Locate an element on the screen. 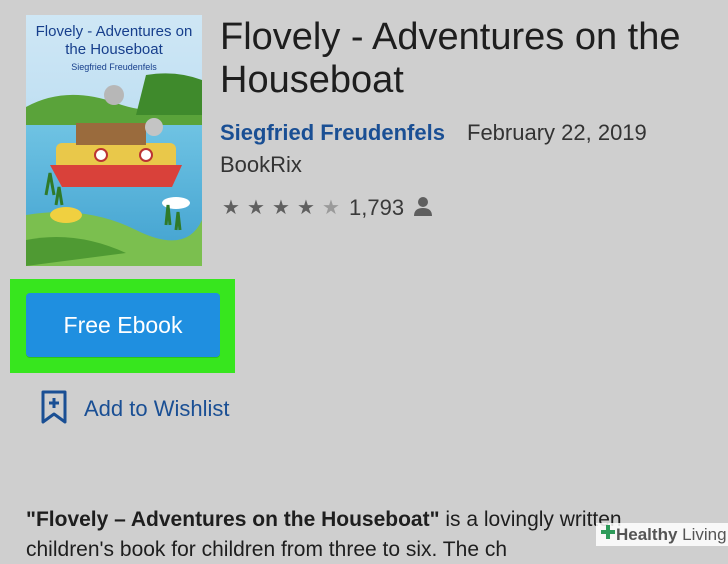  rating-count: 1,793 is located at coordinates (377, 207).